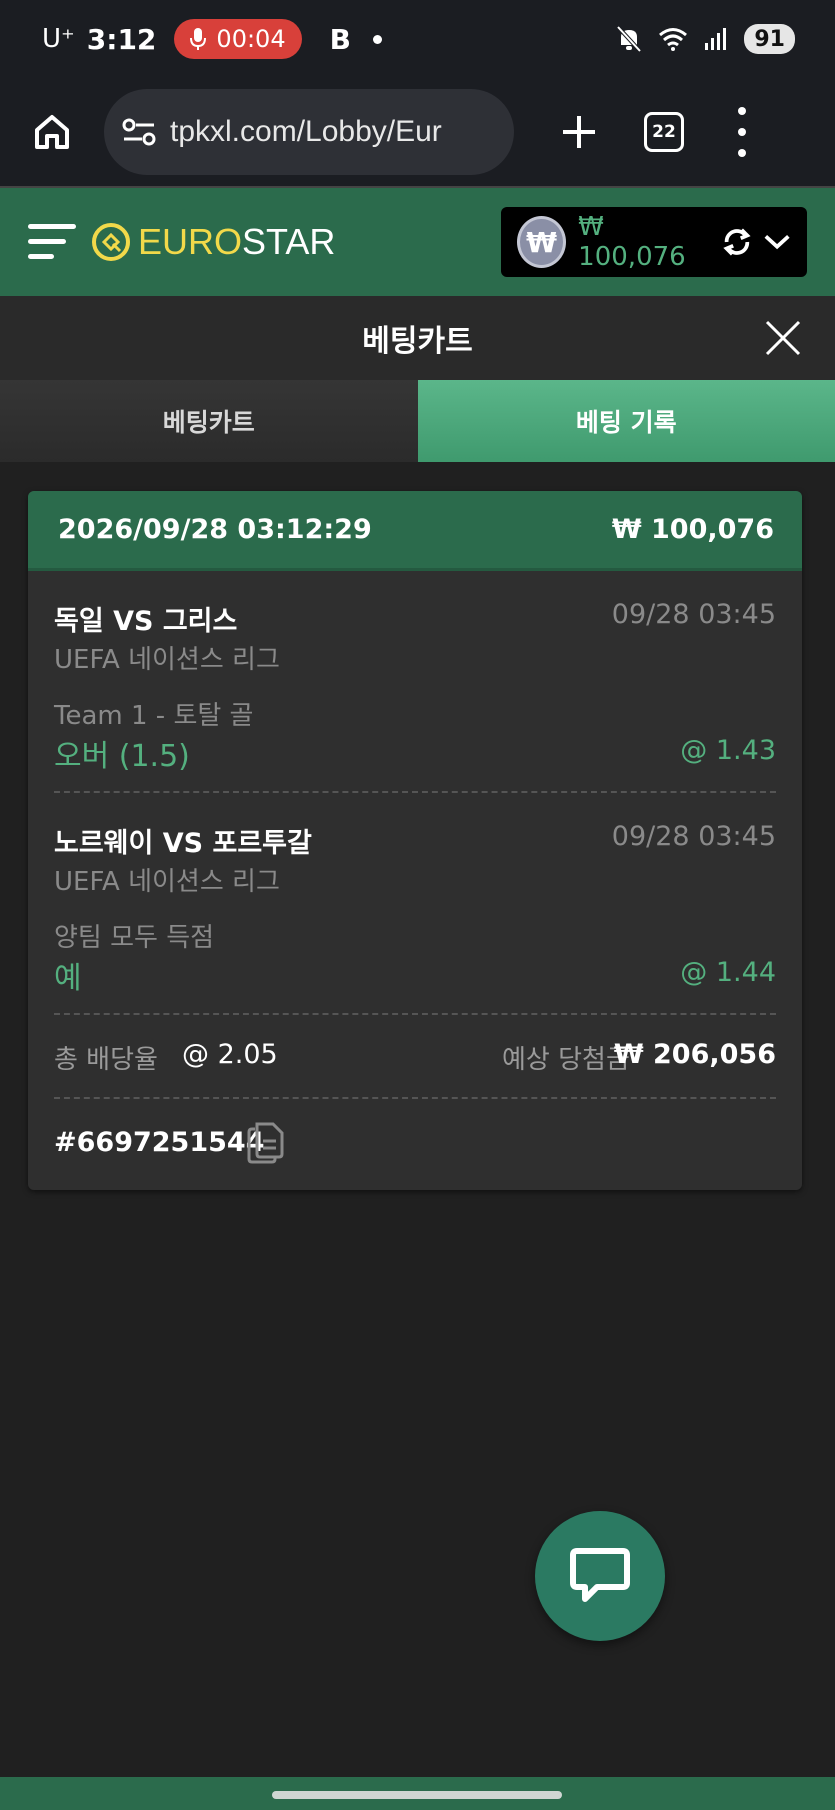 The height and width of the screenshot is (1810, 835). I want to click on recording-time: 00:04, so click(251, 39).